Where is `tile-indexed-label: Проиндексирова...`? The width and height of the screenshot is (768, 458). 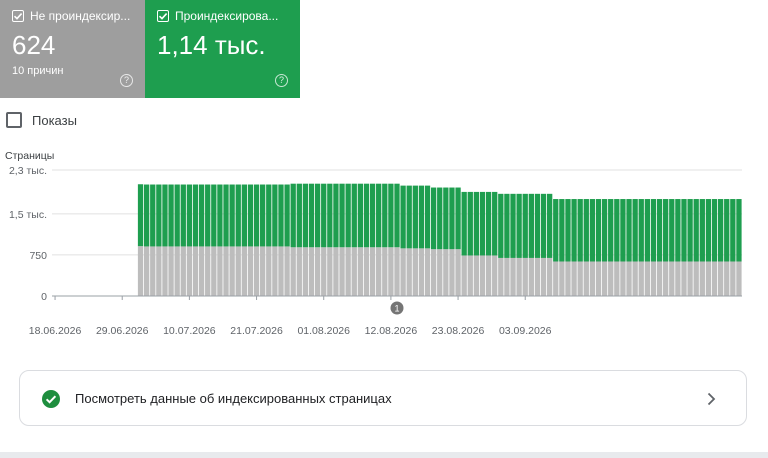 tile-indexed-label: Проиндексирова... is located at coordinates (227, 16).